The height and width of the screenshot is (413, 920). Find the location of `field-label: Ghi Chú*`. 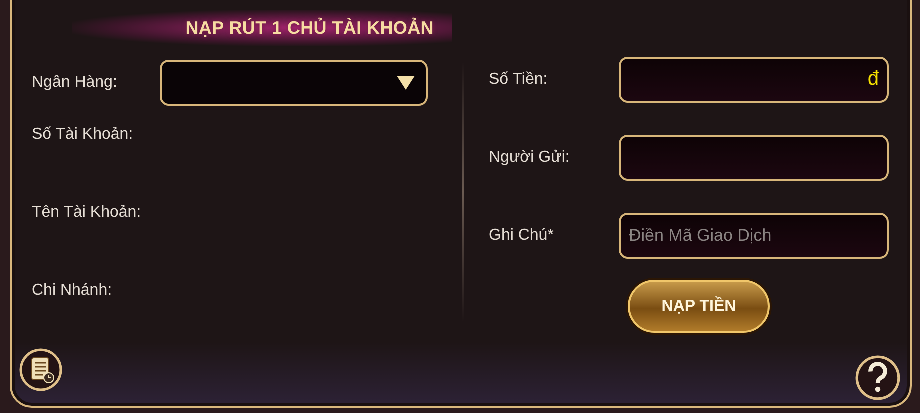

field-label: Ghi Chú* is located at coordinates (522, 236).